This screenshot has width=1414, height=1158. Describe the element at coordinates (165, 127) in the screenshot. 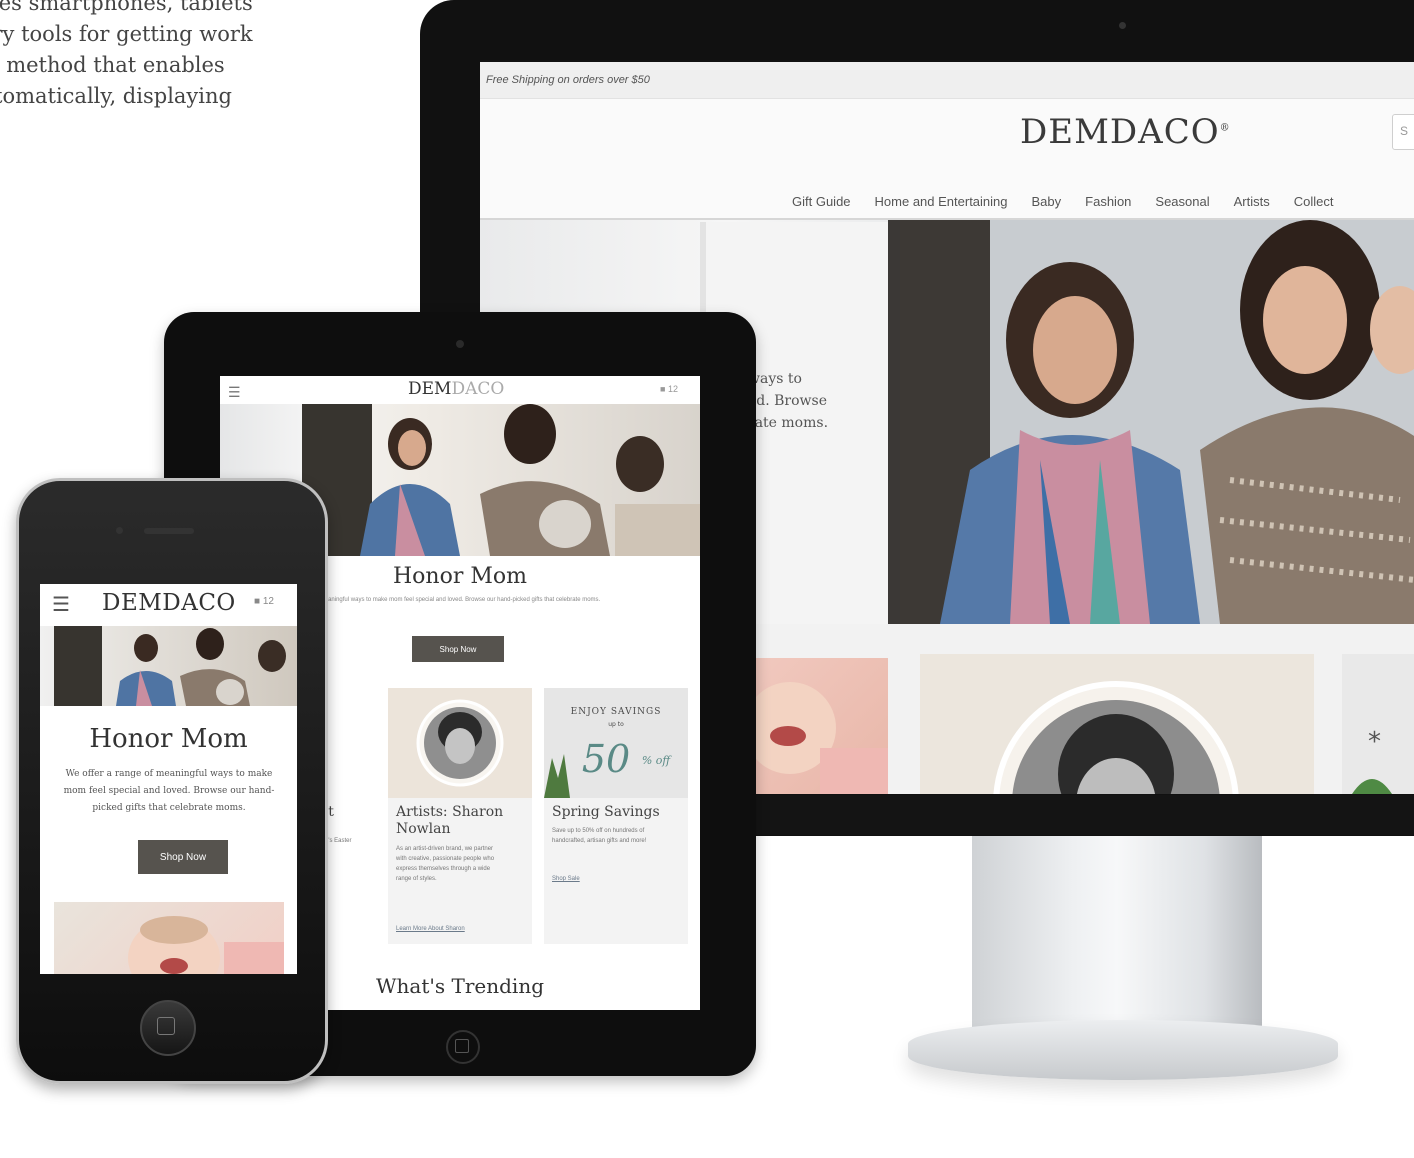

I see `intro-line: y.` at that location.